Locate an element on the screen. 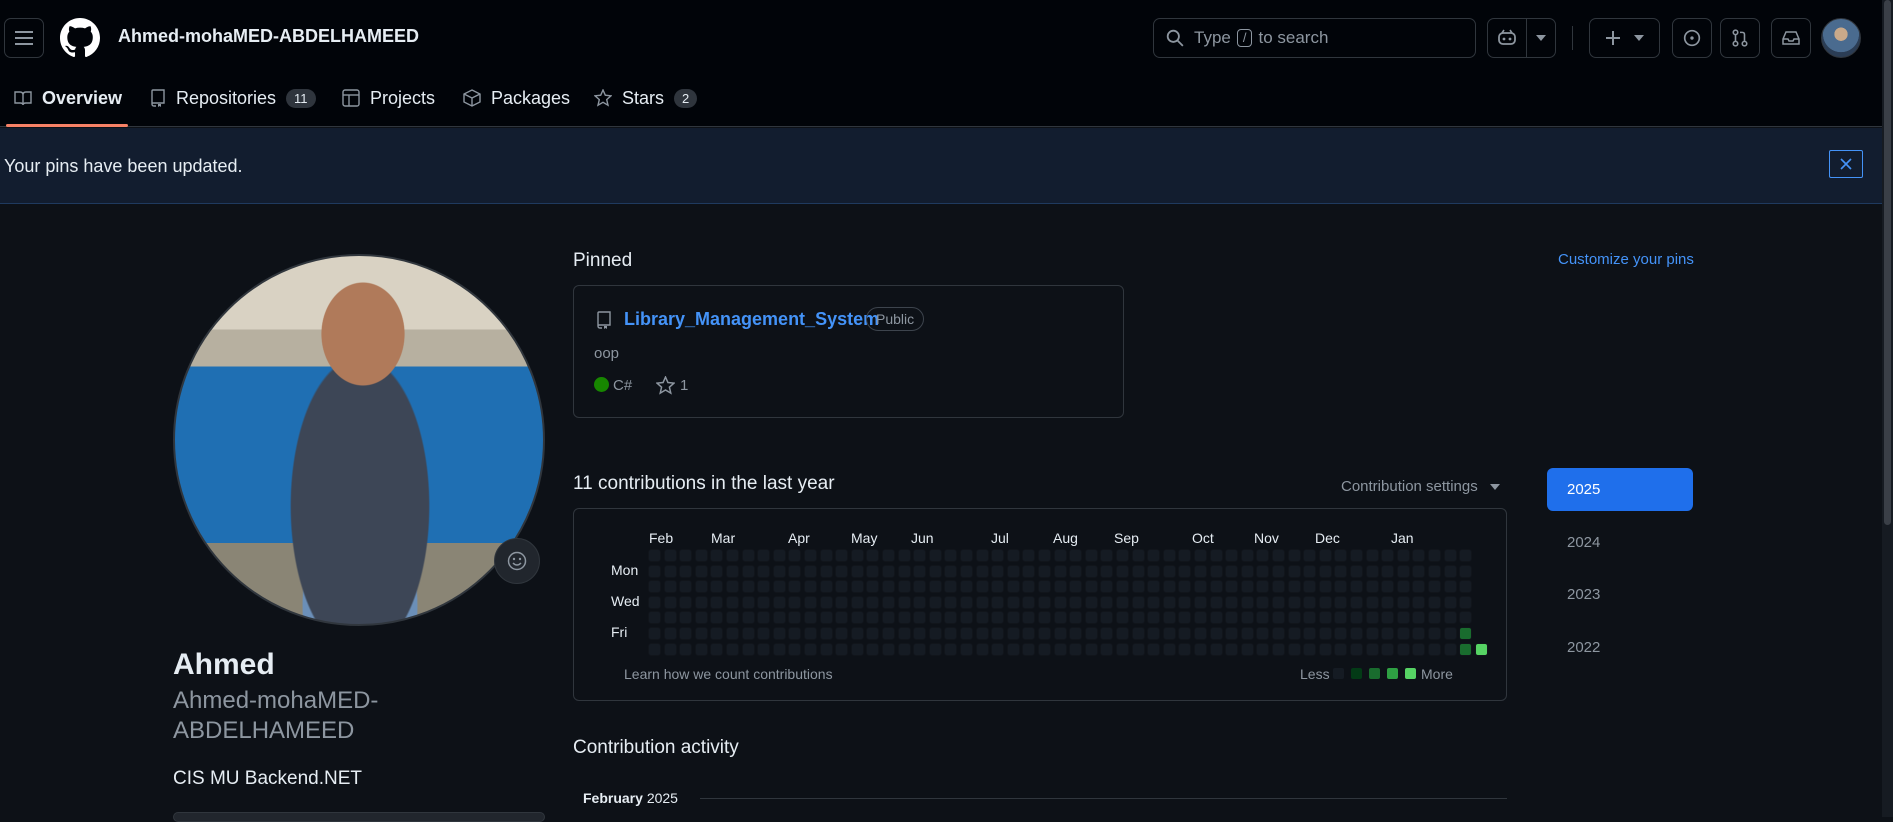 This screenshot has height=822, width=1893. flash-close-button is located at coordinates (1846, 164).